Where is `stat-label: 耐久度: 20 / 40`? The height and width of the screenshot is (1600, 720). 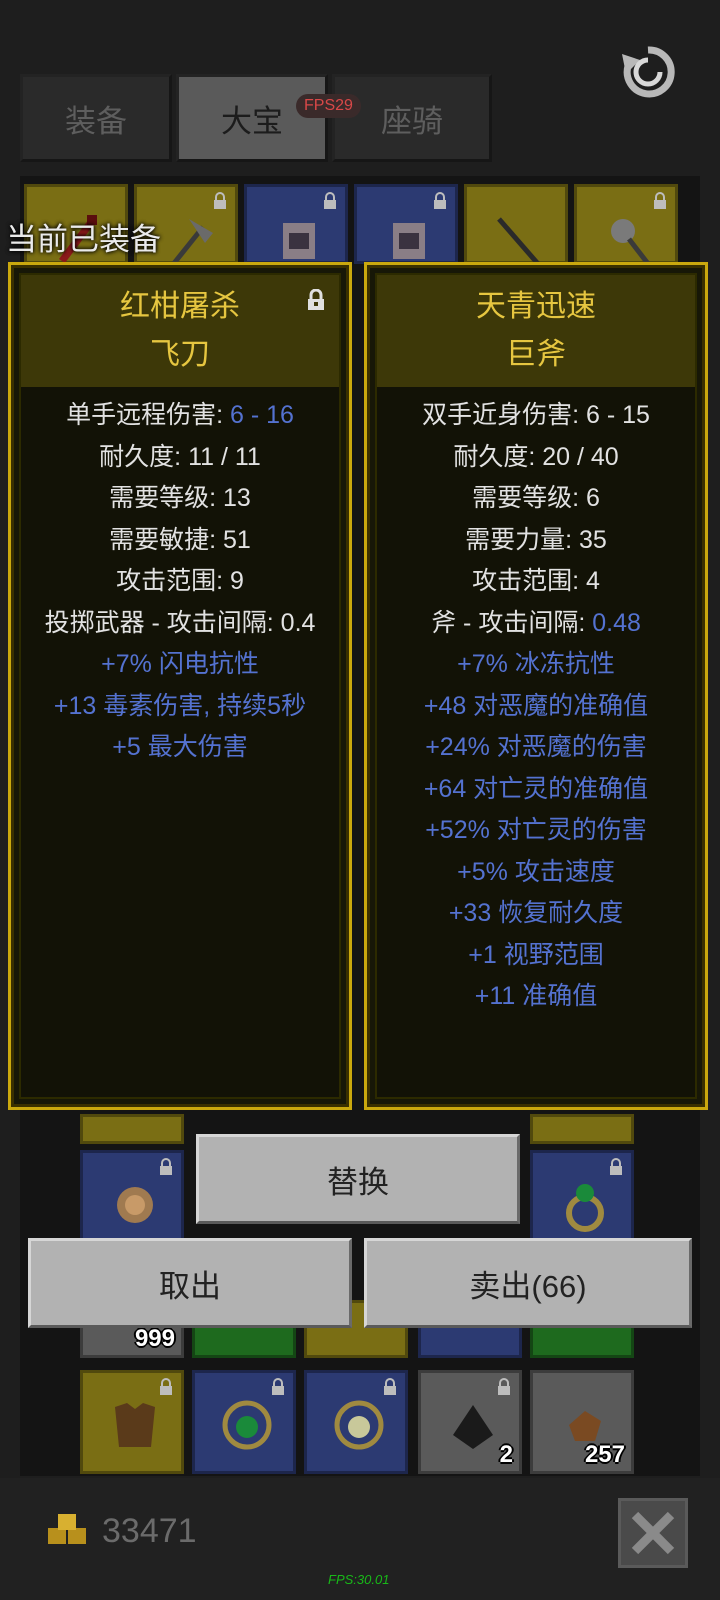
stat-label: 耐久度: 20 / 40 is located at coordinates (536, 456).